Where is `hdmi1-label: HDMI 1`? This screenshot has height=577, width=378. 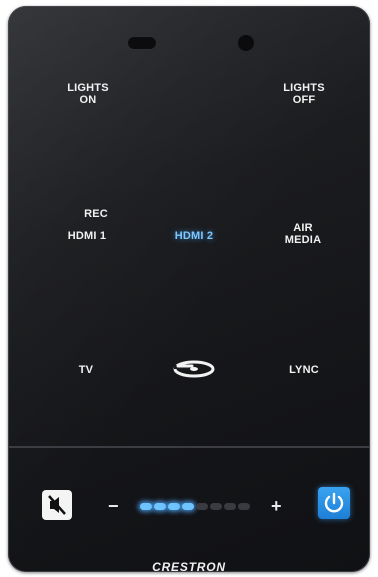
hdmi1-label: HDMI 1 is located at coordinates (87, 236).